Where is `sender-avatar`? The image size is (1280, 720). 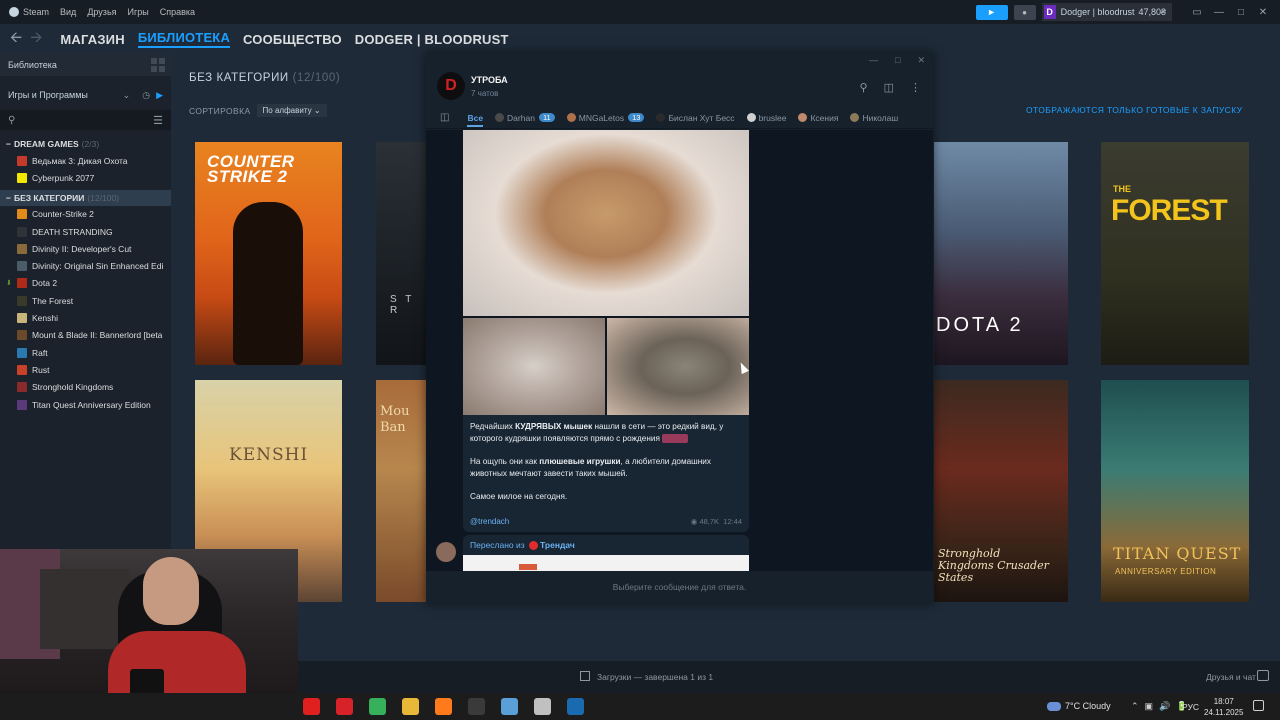 sender-avatar is located at coordinates (446, 552).